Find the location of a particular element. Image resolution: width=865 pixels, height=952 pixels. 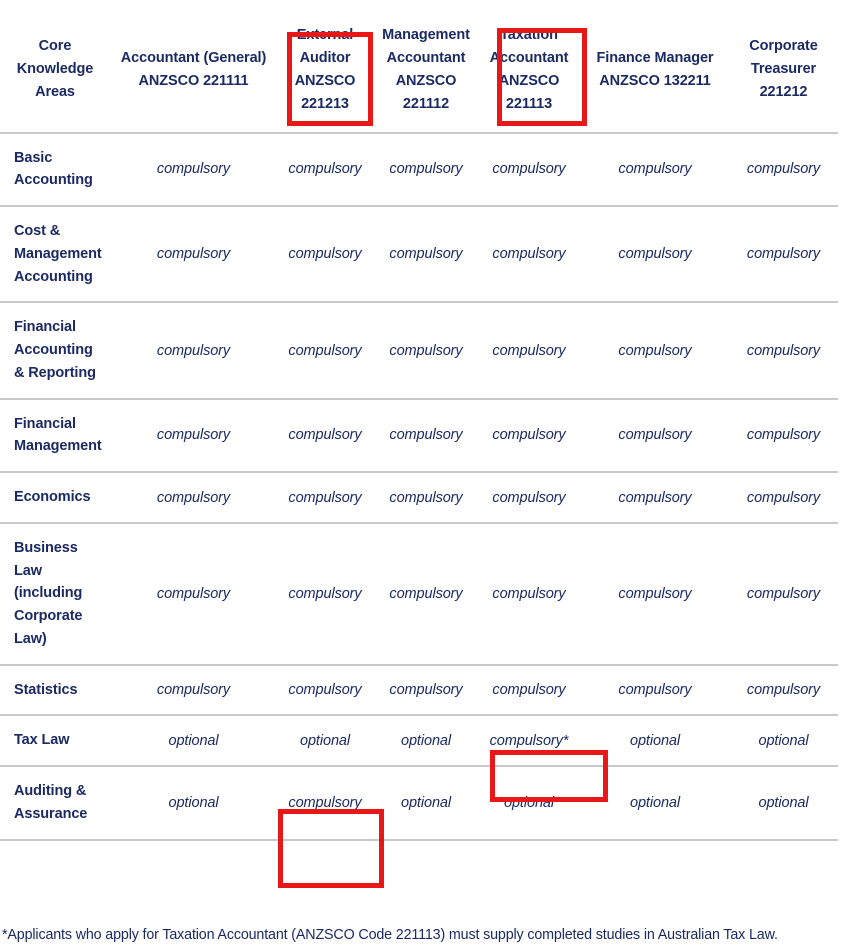

row-header-line: Business is located at coordinates (46, 547).